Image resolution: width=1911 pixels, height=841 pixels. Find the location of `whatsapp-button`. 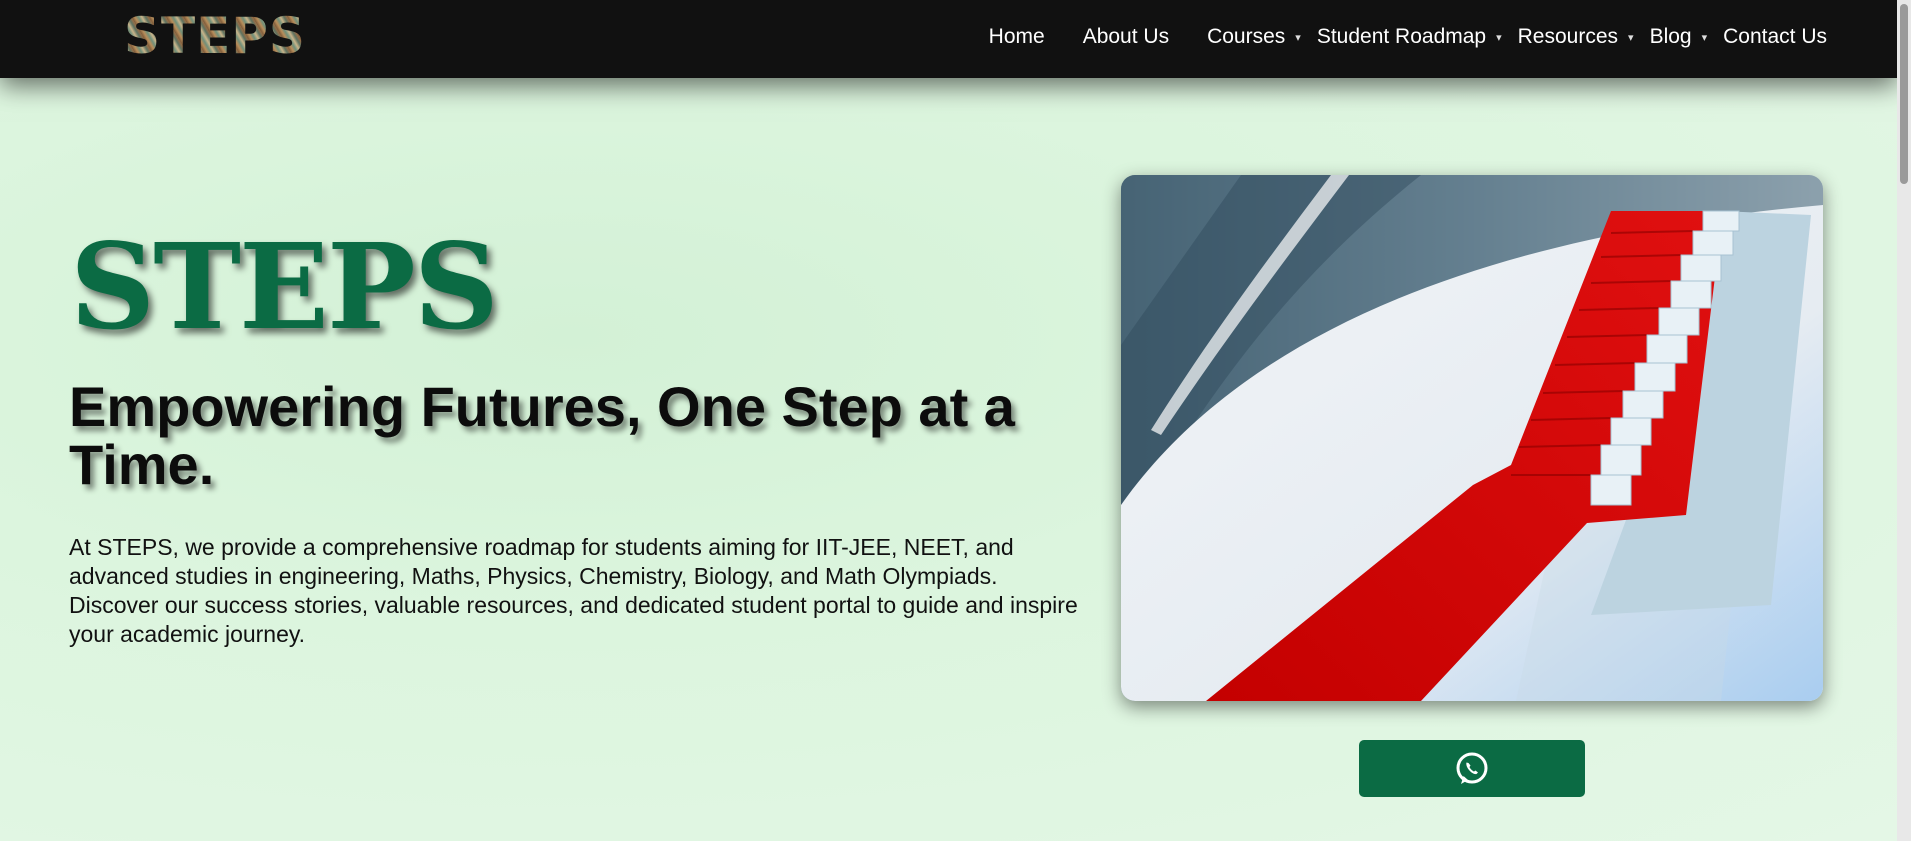

whatsapp-button is located at coordinates (1472, 768).